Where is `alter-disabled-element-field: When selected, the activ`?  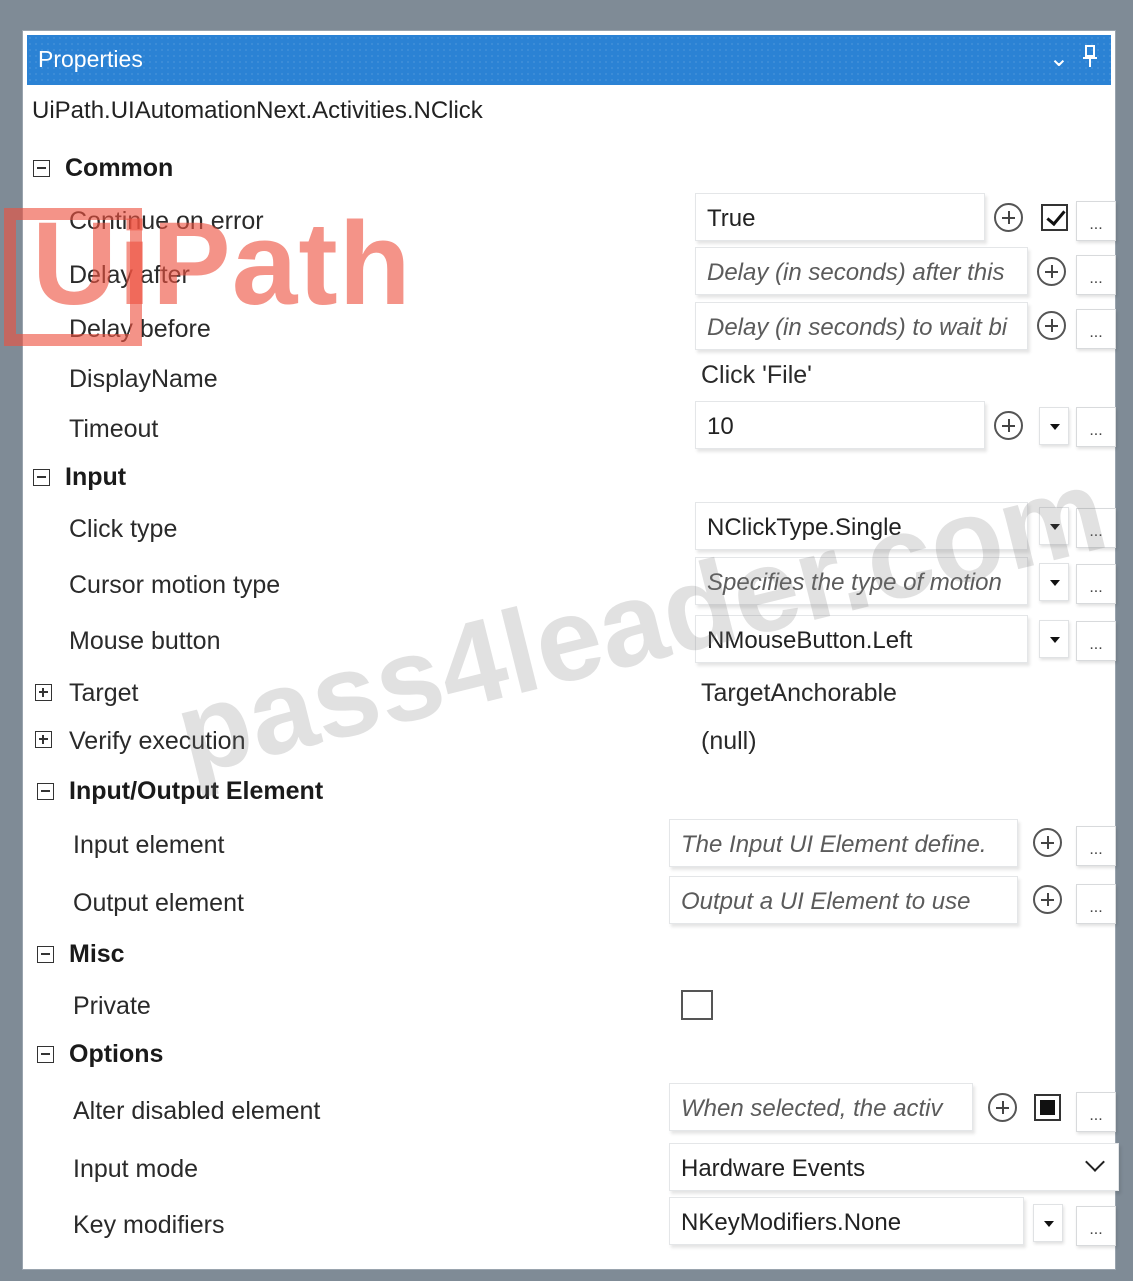 alter-disabled-element-field: When selected, the activ is located at coordinates (821, 1107).